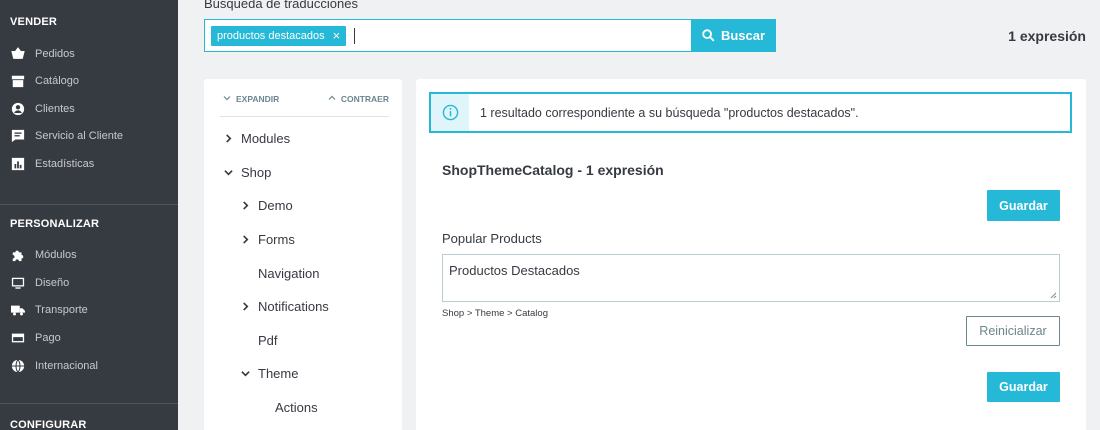 The height and width of the screenshot is (430, 1100). I want to click on translation-textarea: Productos Destacados, so click(751, 278).